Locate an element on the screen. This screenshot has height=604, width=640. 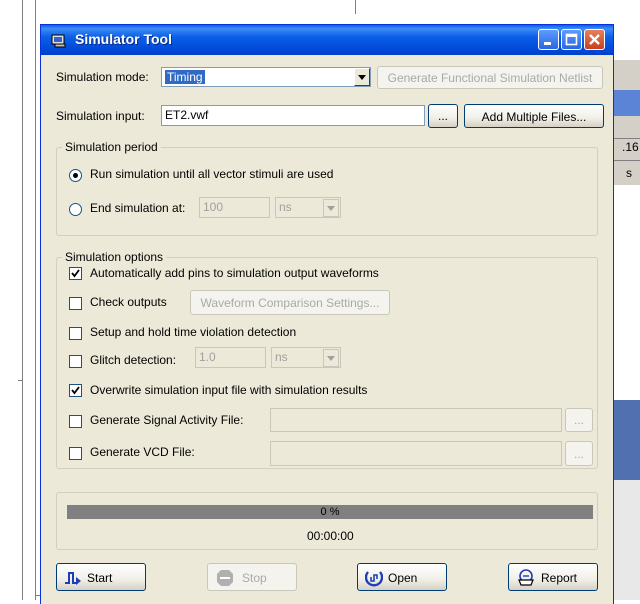
run-all-stimuli-radio is located at coordinates (75, 175).